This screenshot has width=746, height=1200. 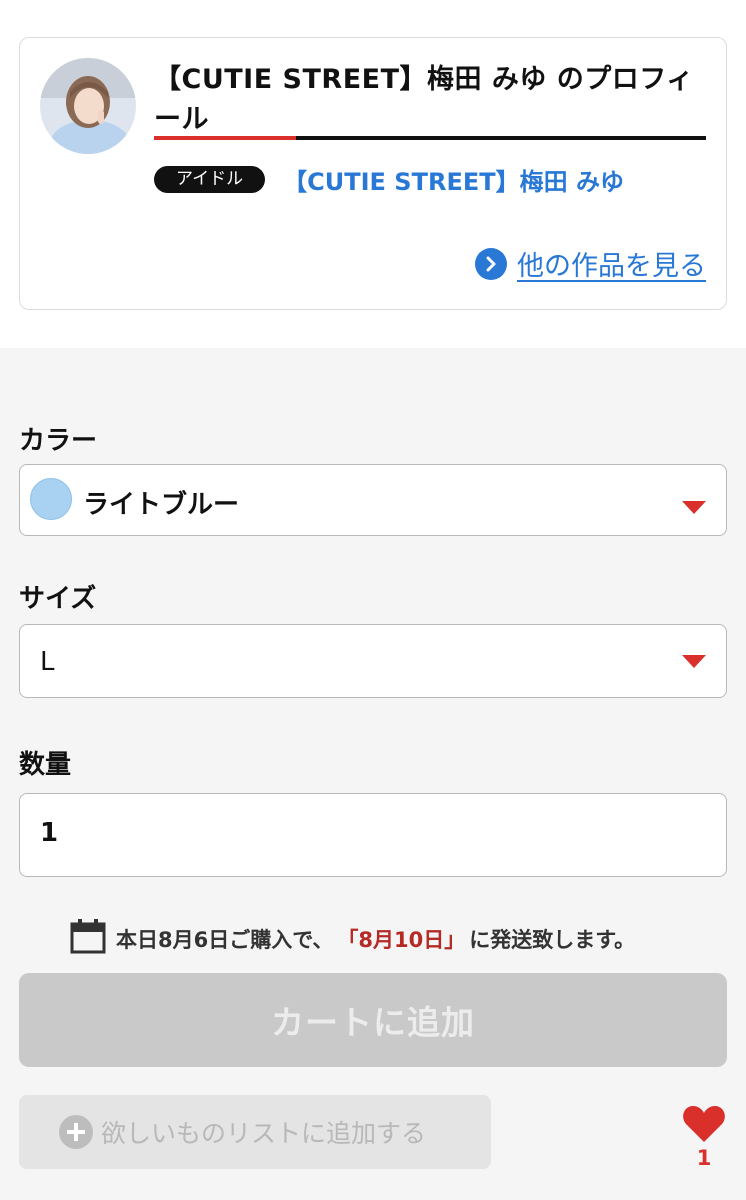 I want to click on tag-row: アイドル 【CUTIE STREET】梅田 みゆ, so click(x=389, y=179).